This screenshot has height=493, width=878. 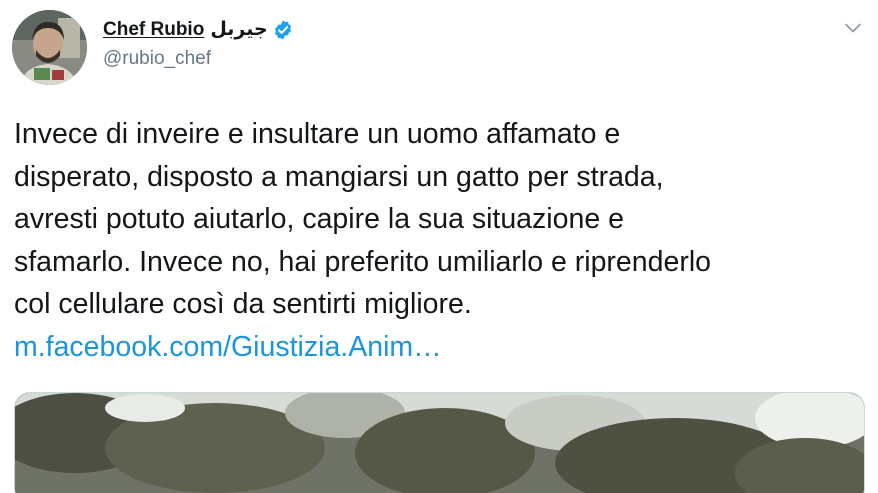 What do you see at coordinates (853, 28) in the screenshot?
I see `chevron-down-icon` at bounding box center [853, 28].